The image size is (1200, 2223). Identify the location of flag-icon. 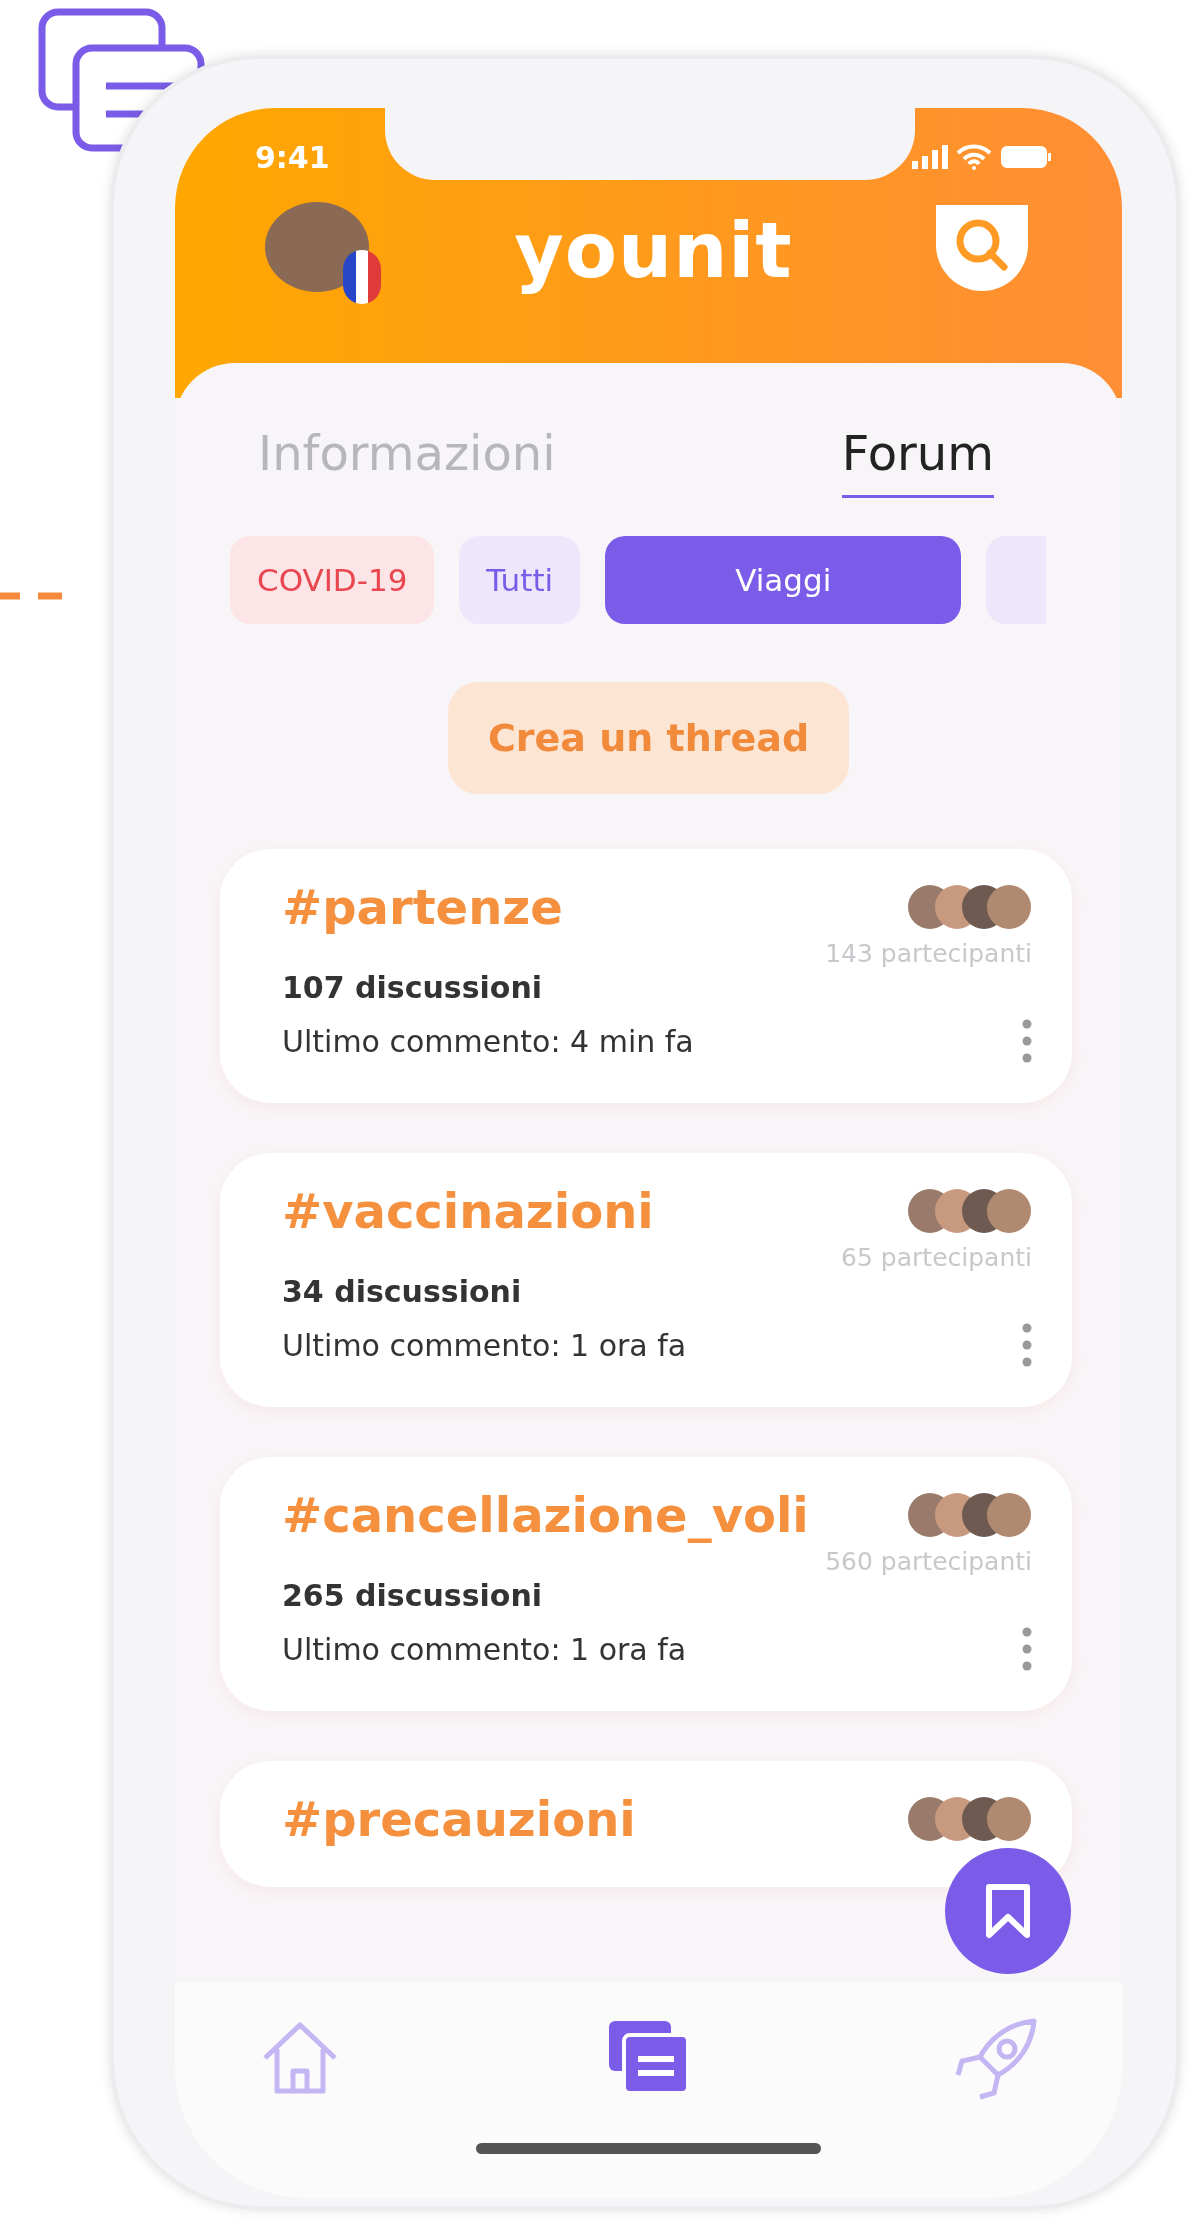
(362, 277).